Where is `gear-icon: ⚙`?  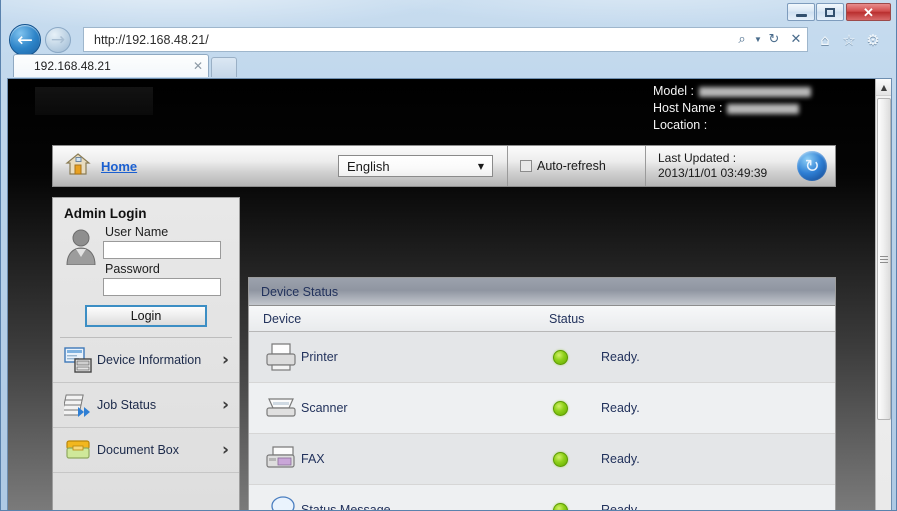
gear-icon: ⚙ is located at coordinates (873, 40).